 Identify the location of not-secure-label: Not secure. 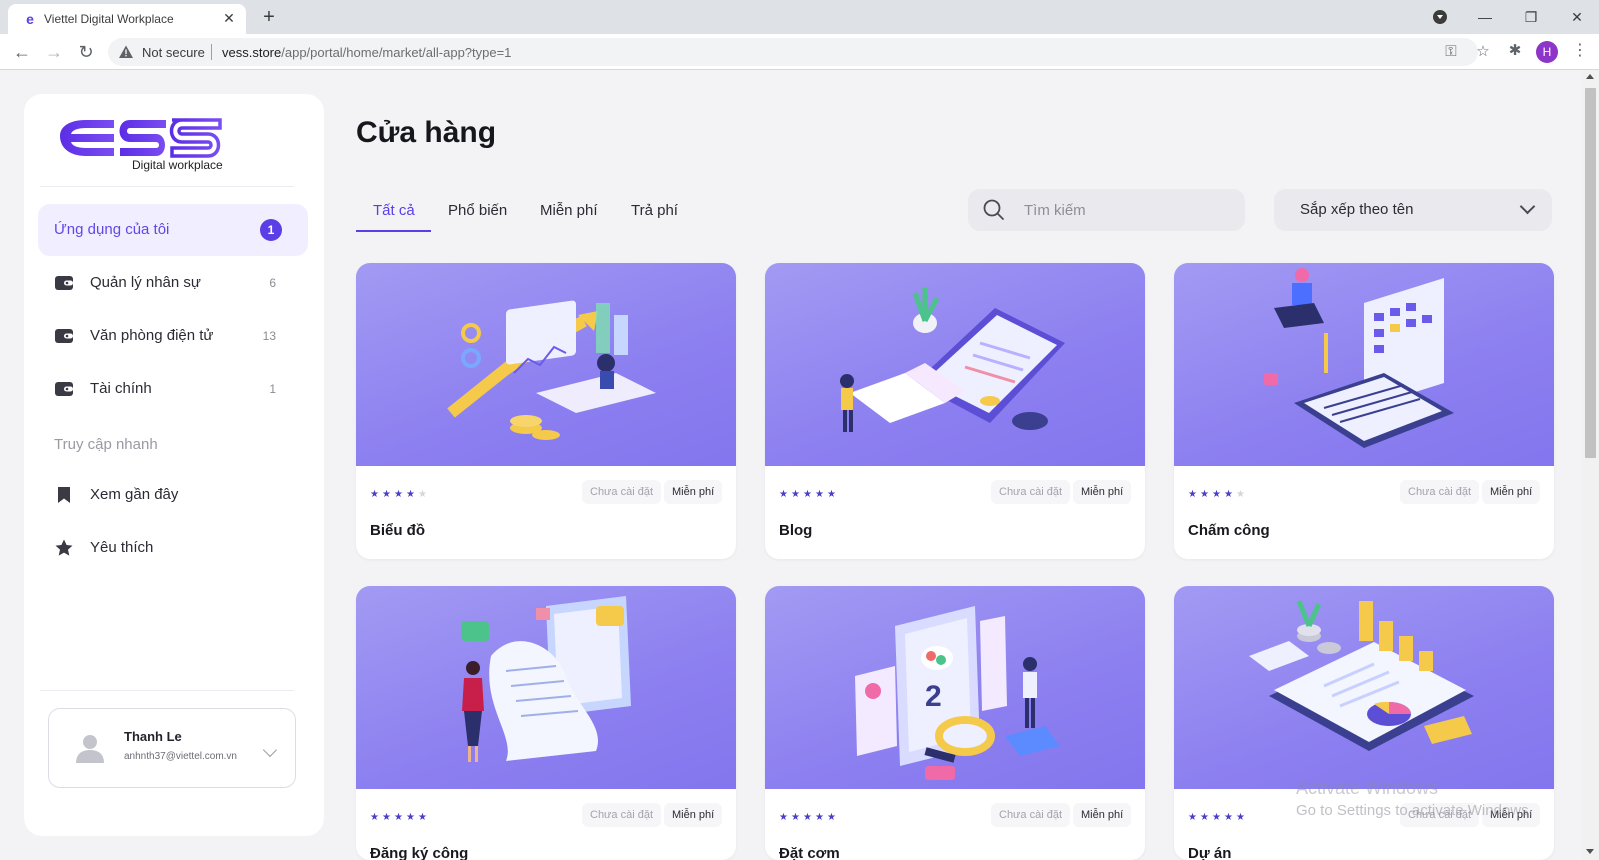
(173, 52).